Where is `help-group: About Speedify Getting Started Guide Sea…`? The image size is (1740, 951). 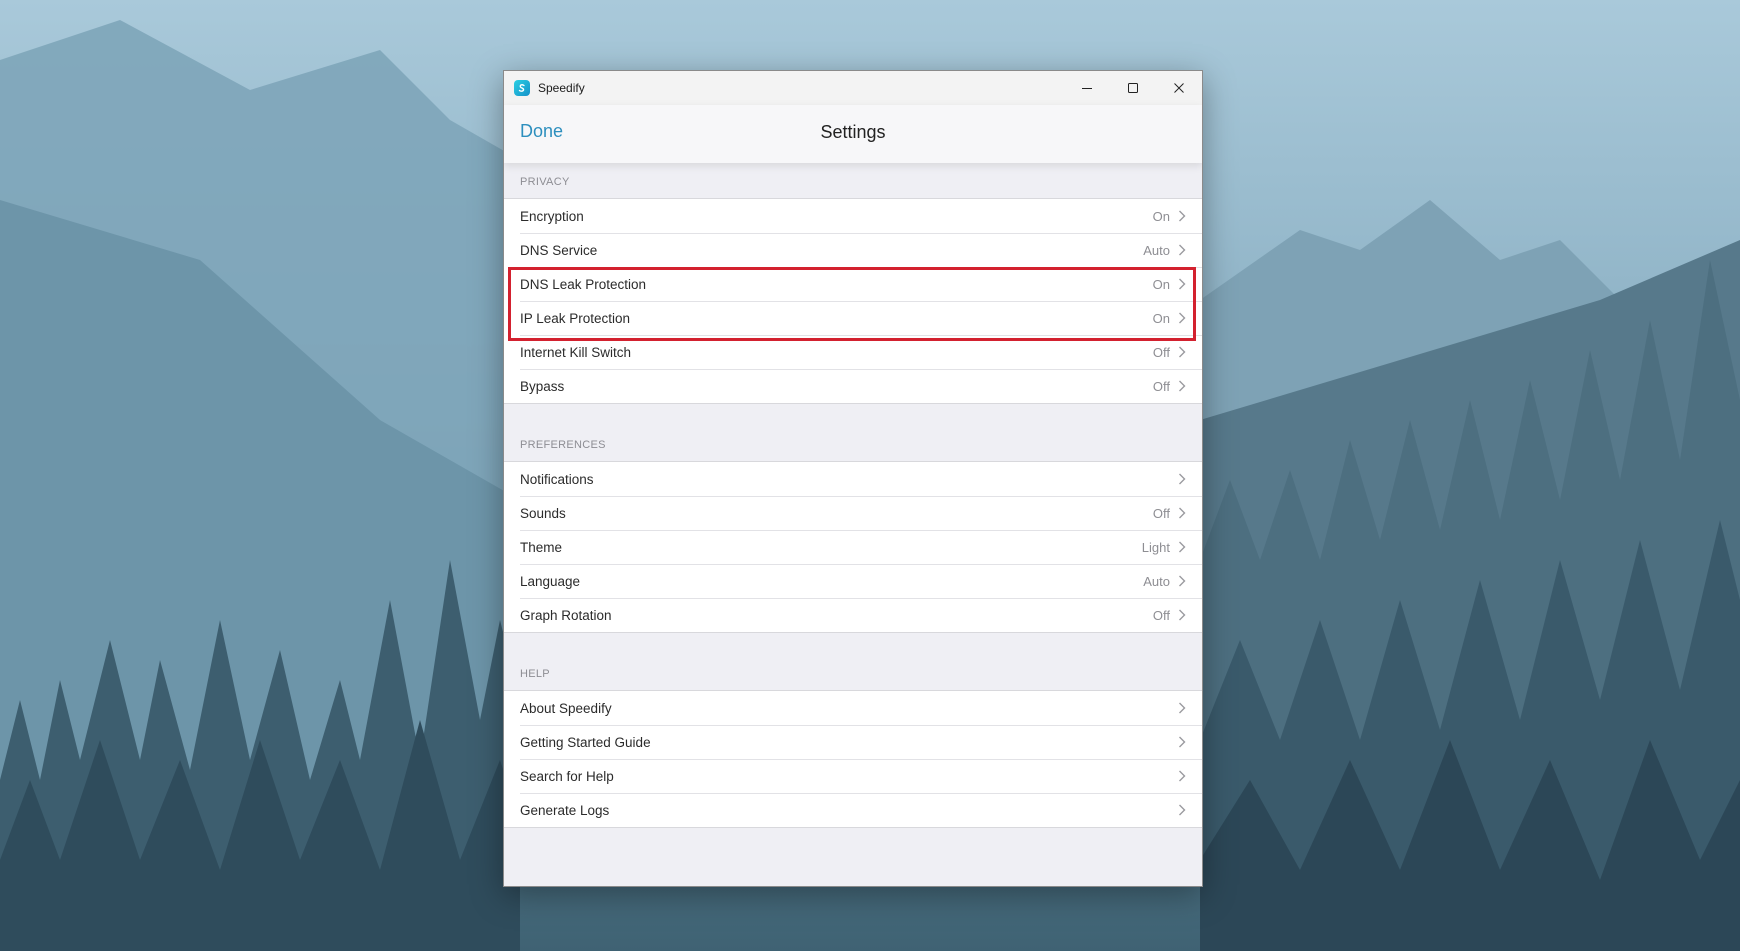 help-group: About Speedify Getting Started Guide Sea… is located at coordinates (853, 759).